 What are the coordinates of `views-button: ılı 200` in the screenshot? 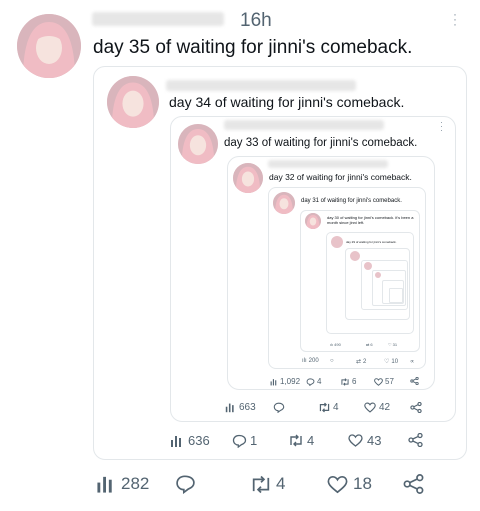 It's located at (310, 361).